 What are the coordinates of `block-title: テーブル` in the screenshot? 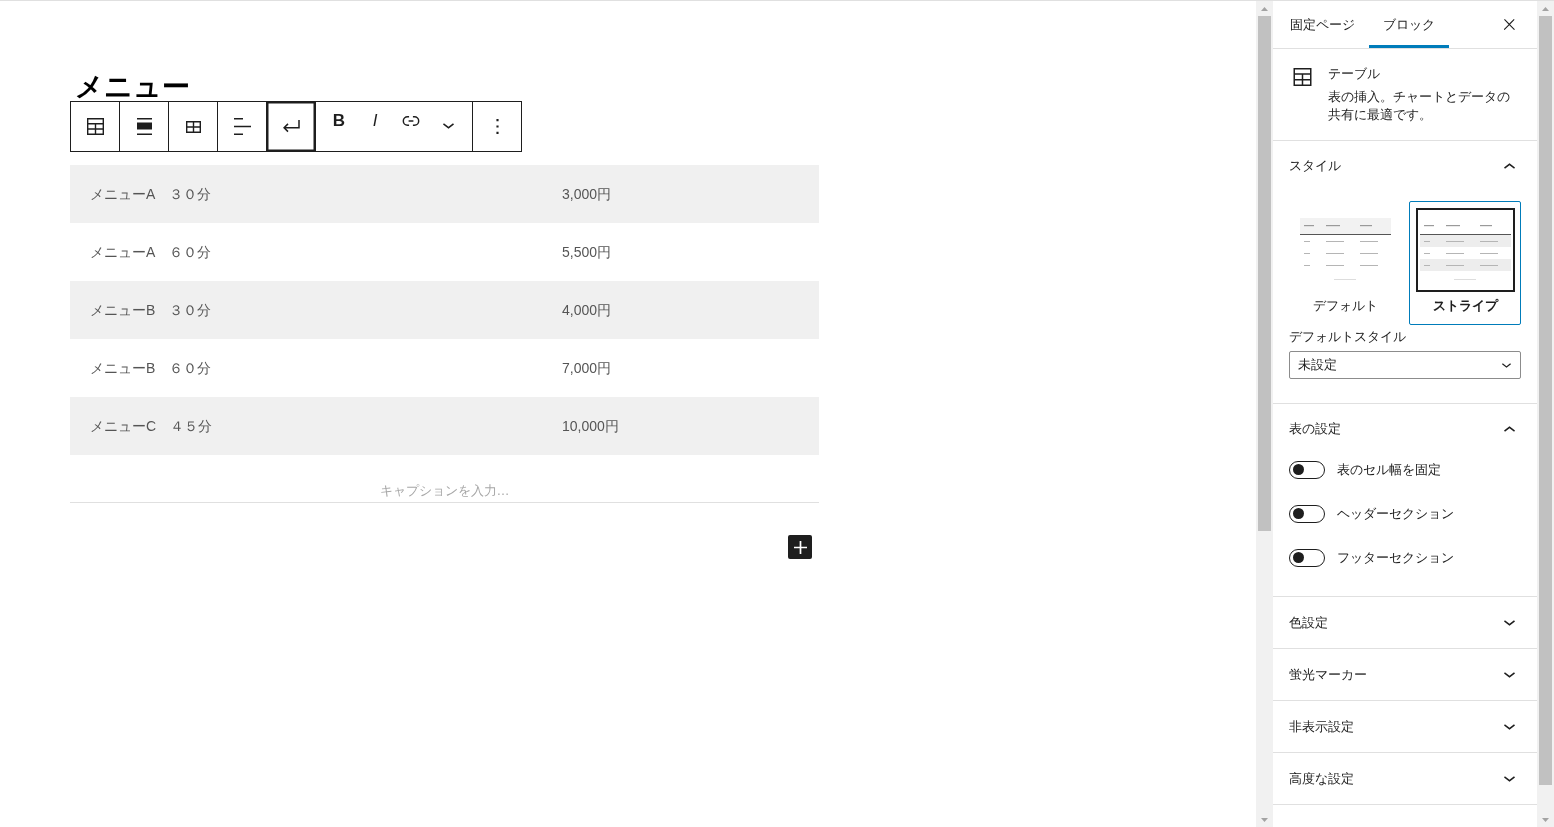 It's located at (1354, 74).